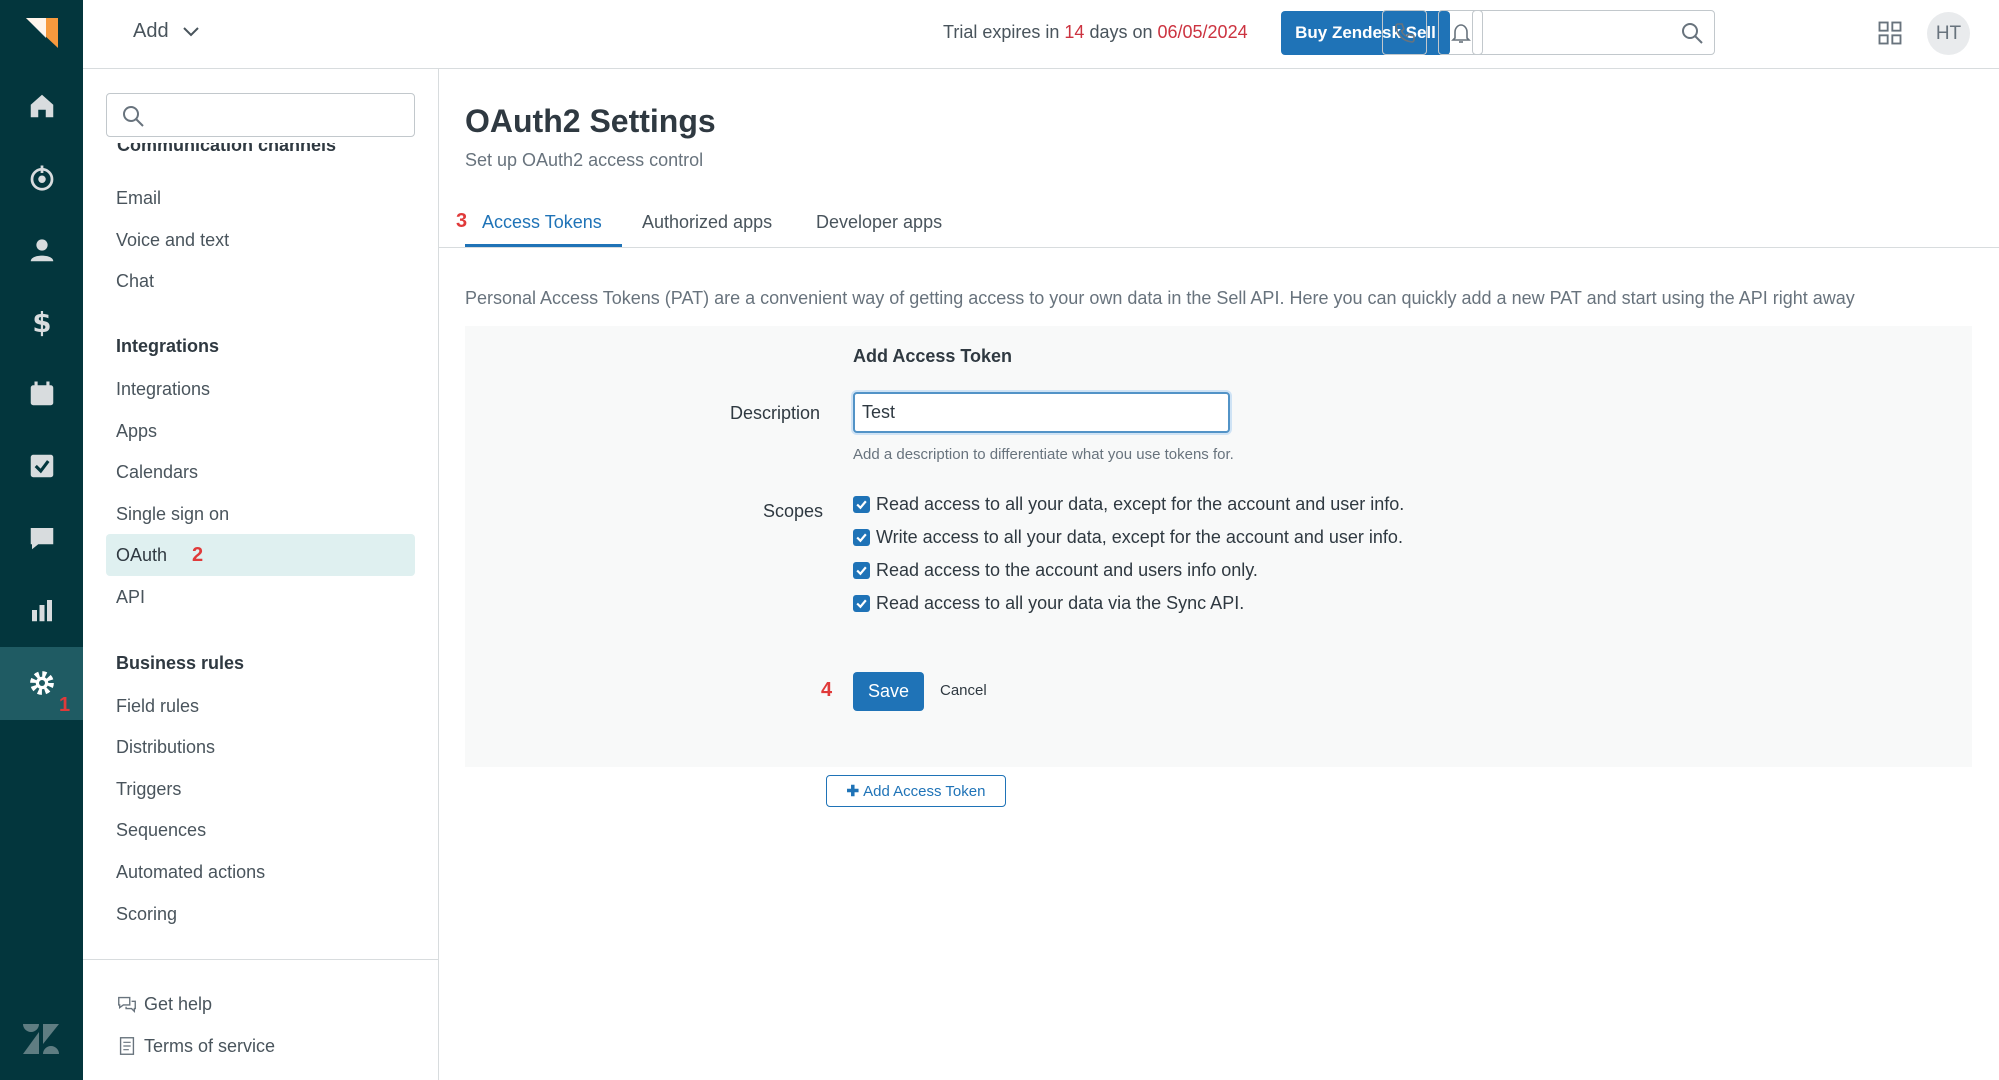  Describe the element at coordinates (148, 789) in the screenshot. I see `sidebar-item-triggers: Triggers` at that location.